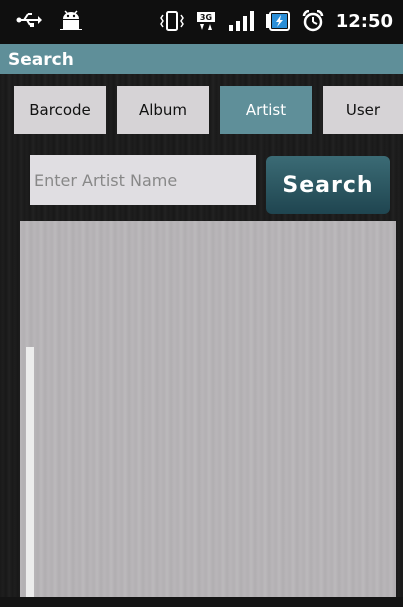 The width and height of the screenshot is (403, 607). What do you see at coordinates (60, 110) in the screenshot?
I see `tab-barcode: Barcode` at bounding box center [60, 110].